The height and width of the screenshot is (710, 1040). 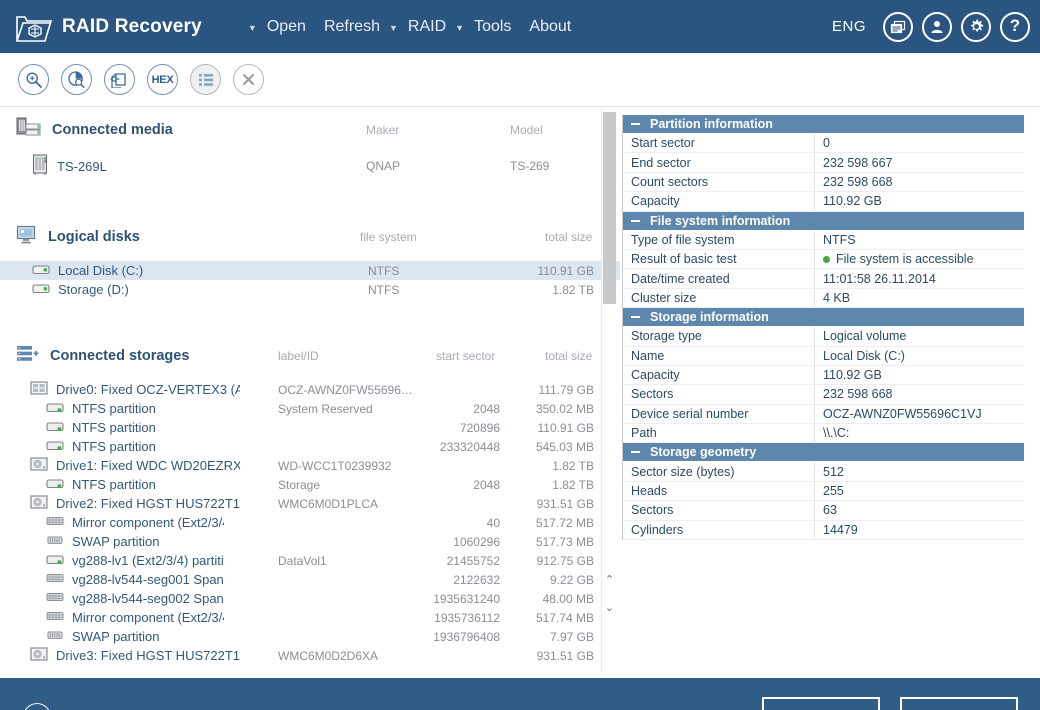 I want to click on group-header-connected-media: Connected media Maker Model, so click(x=310, y=130).